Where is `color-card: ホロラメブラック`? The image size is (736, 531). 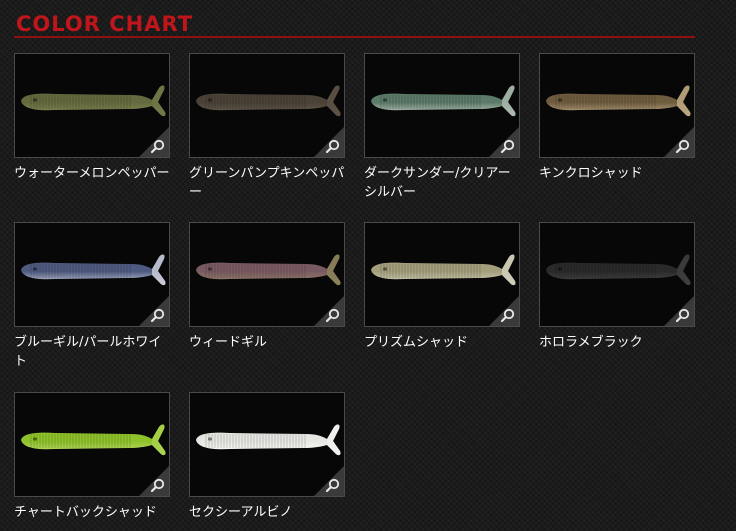 color-card: ホロラメブラック is located at coordinates (617, 287).